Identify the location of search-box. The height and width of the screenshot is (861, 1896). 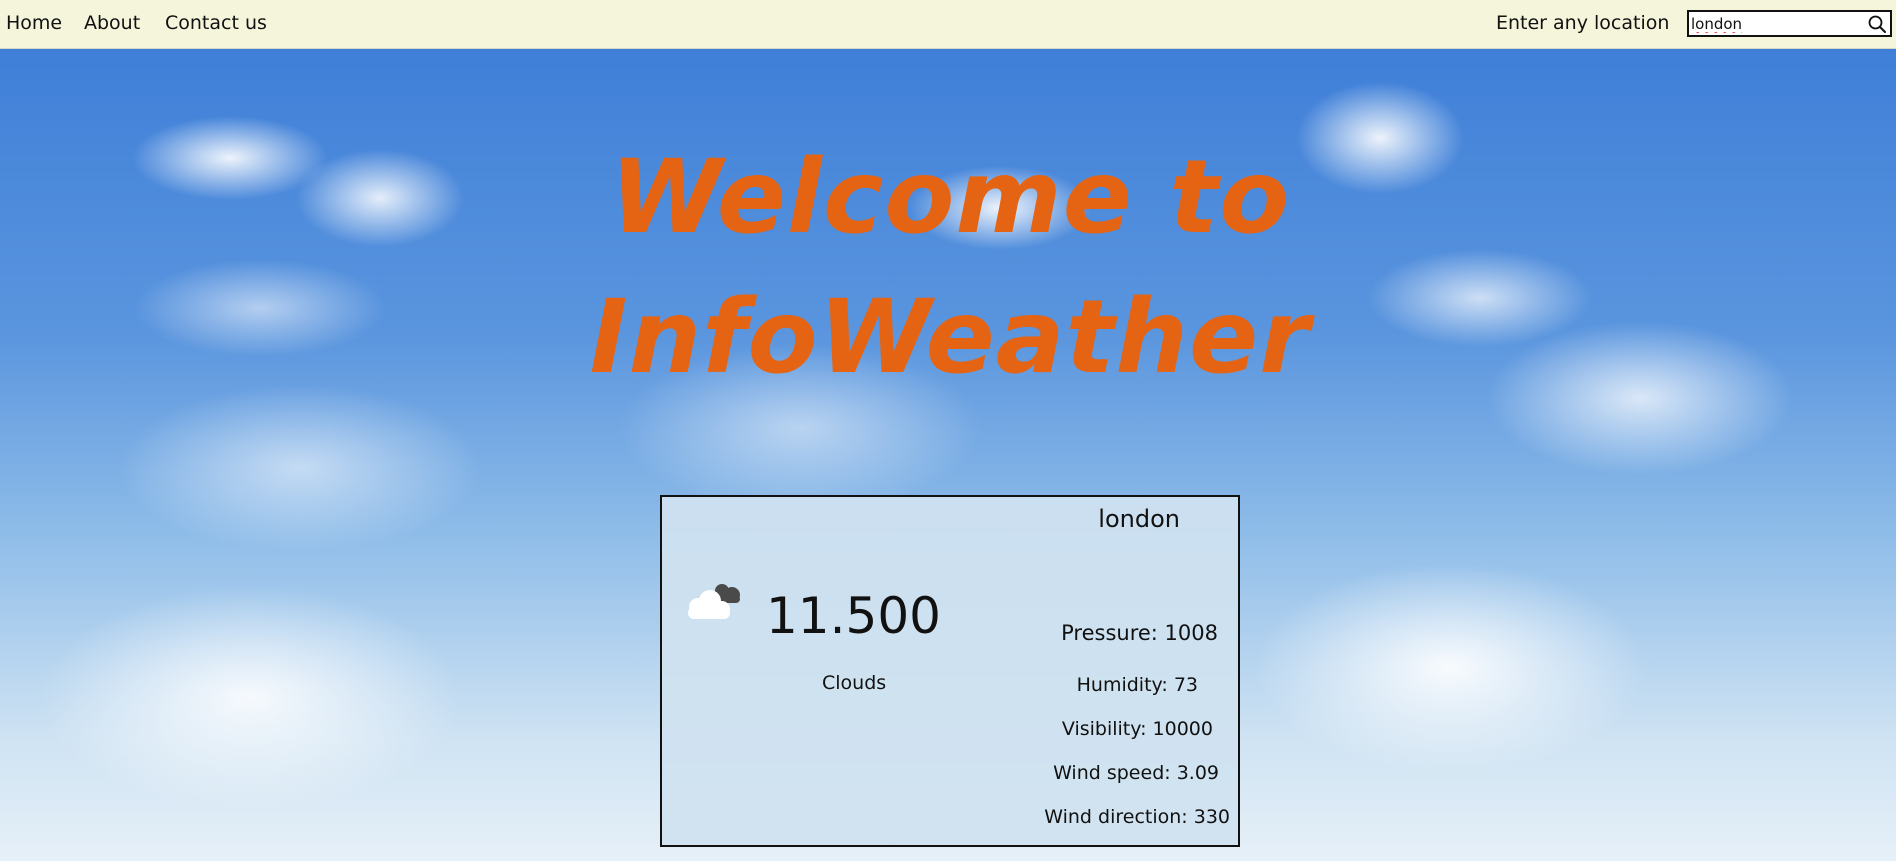
(1789, 23).